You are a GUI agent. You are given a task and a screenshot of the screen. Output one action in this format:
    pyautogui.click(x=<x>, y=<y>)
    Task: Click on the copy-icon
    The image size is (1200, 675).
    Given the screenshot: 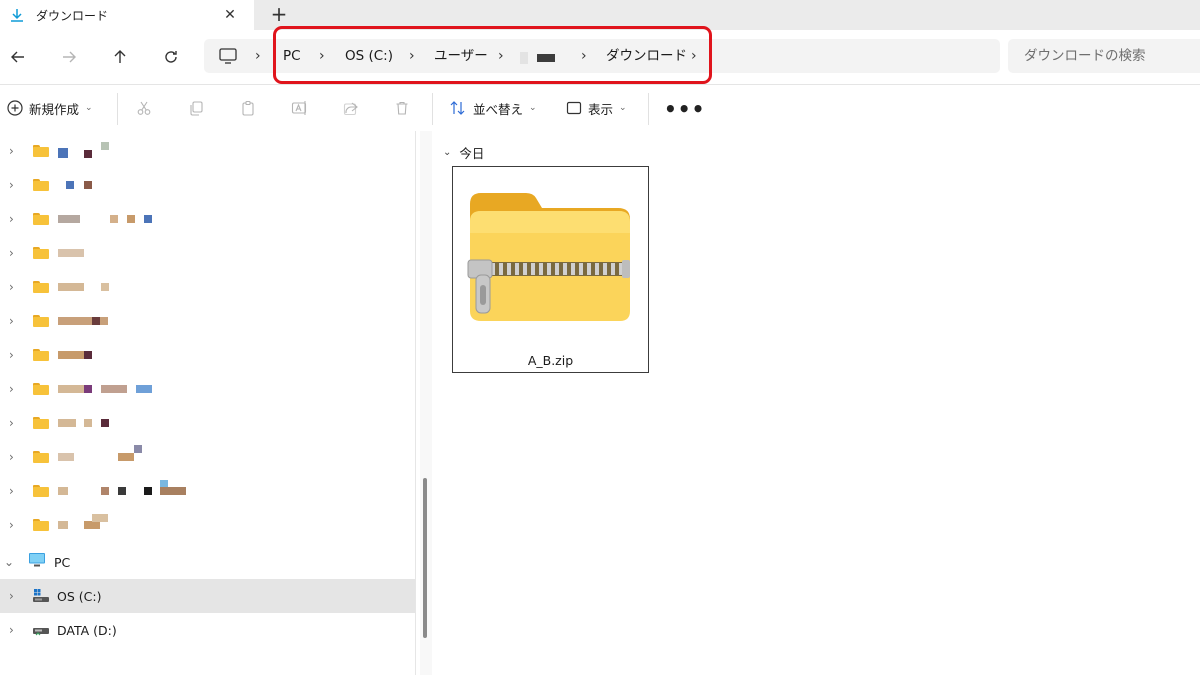 What is the action you would take?
    pyautogui.click(x=196, y=108)
    